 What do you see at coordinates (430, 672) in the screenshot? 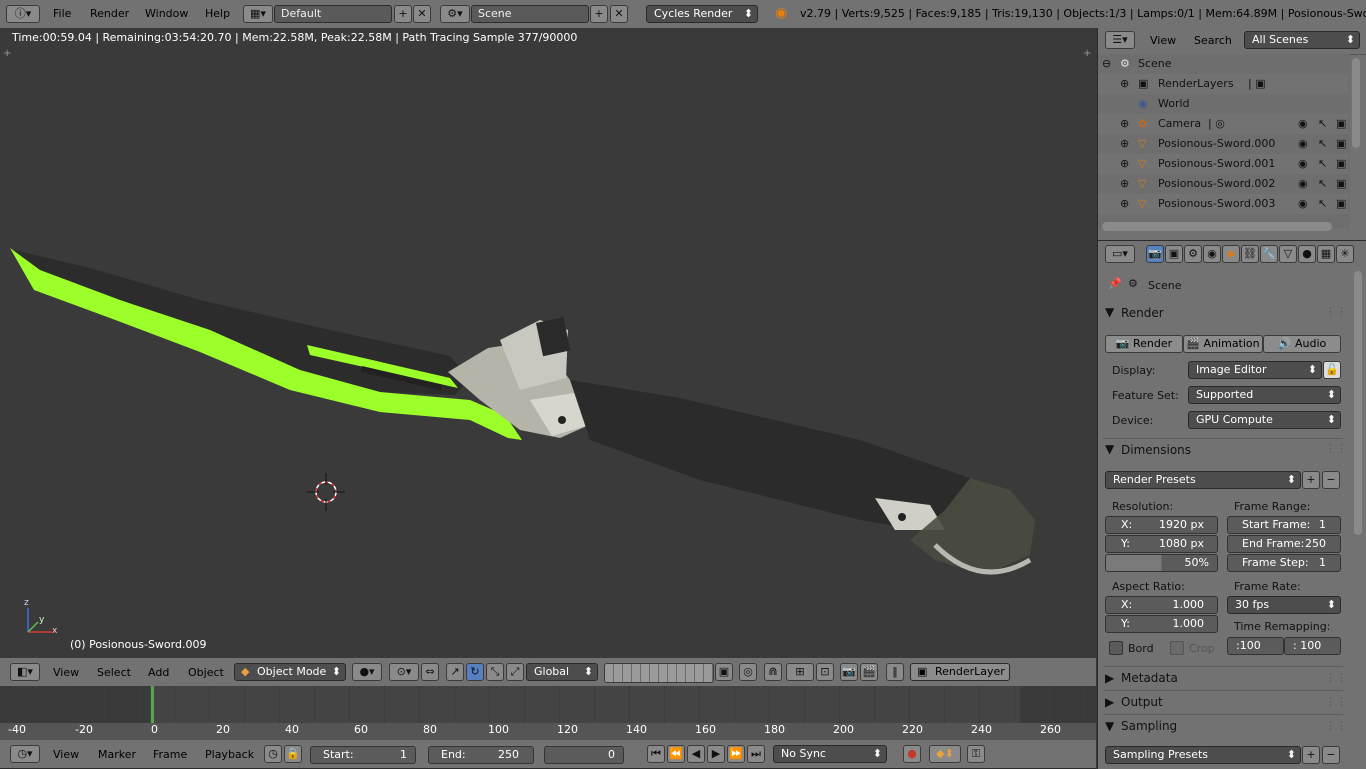
I see `manipulator-toggle-icon: ⇔` at bounding box center [430, 672].